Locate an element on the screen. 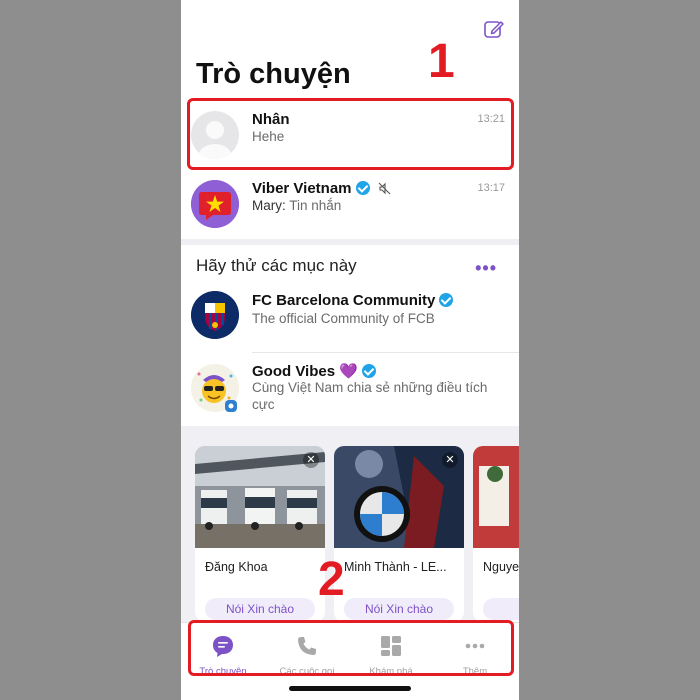  message-sender: Mary: is located at coordinates (269, 205).